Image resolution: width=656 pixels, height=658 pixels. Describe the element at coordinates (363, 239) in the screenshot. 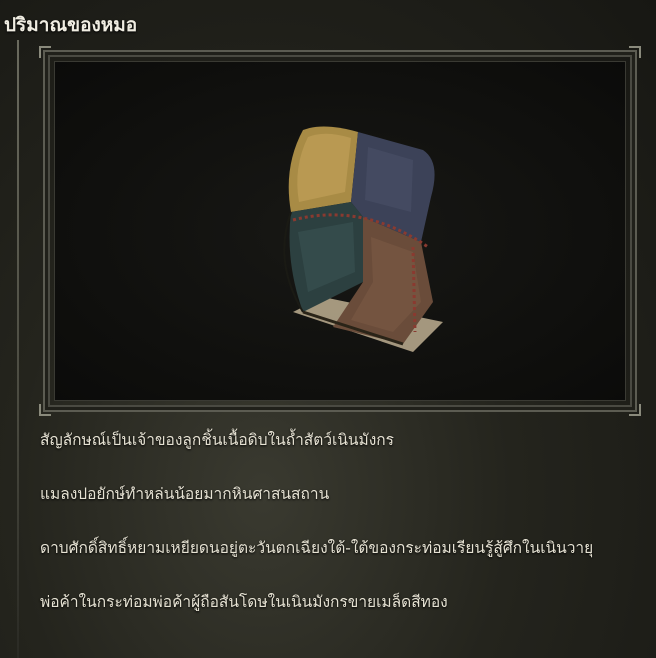

I see `cloth-pouch-icon` at that location.